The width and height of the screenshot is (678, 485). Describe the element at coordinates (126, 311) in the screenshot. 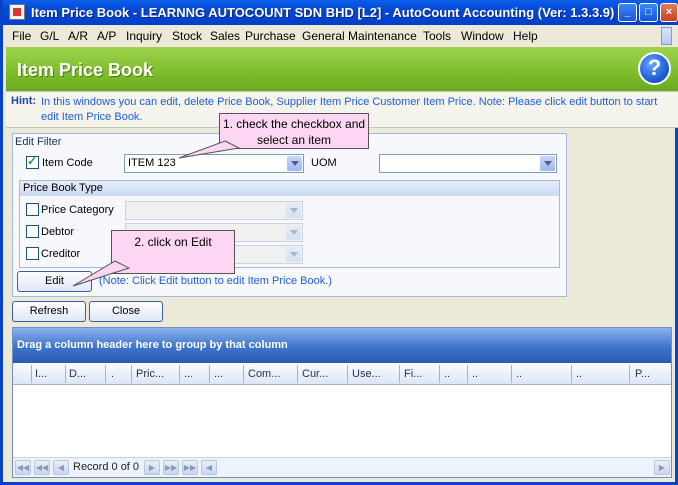

I see `close-button: Close` at that location.